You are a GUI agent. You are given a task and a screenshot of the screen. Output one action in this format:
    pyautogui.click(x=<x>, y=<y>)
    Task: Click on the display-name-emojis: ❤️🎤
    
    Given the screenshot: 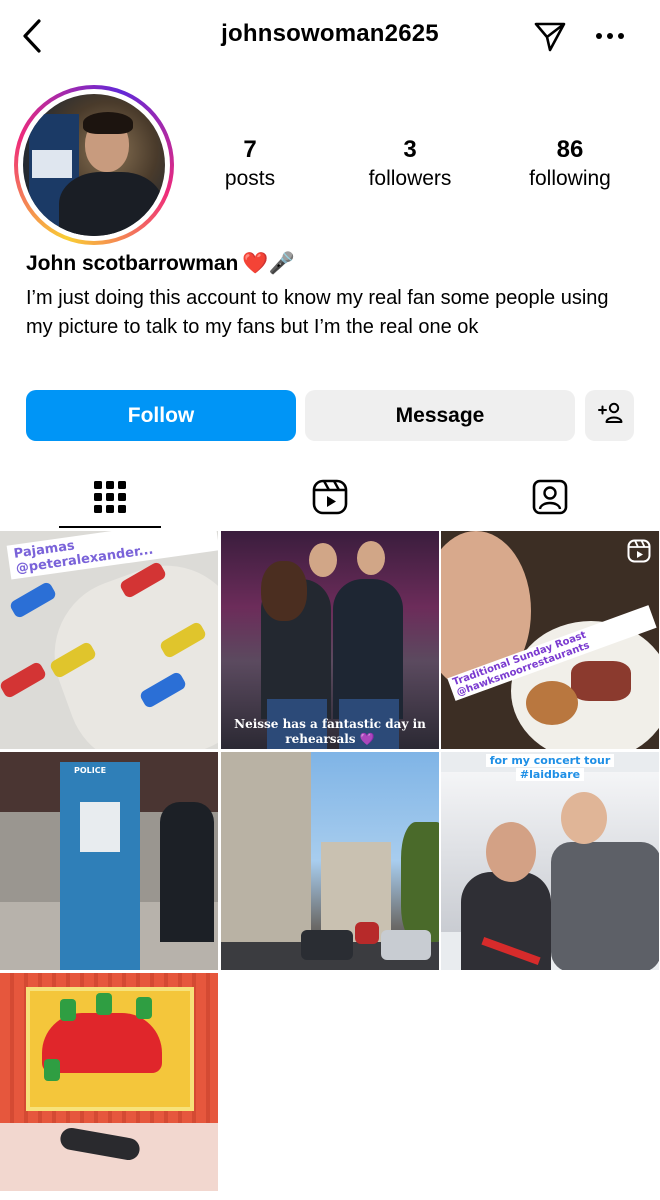 What is the action you would take?
    pyautogui.click(x=268, y=263)
    